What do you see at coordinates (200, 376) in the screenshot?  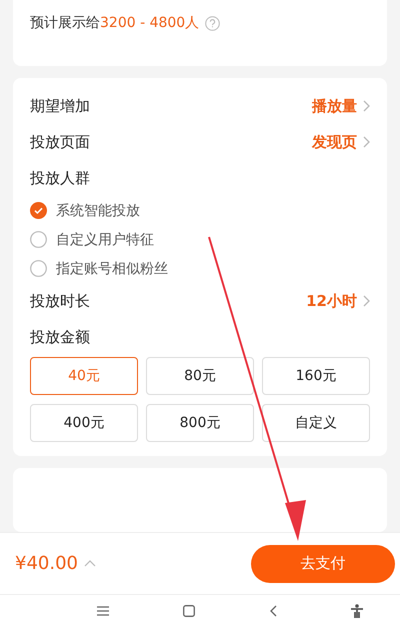 I see `amount-option: 80元` at bounding box center [200, 376].